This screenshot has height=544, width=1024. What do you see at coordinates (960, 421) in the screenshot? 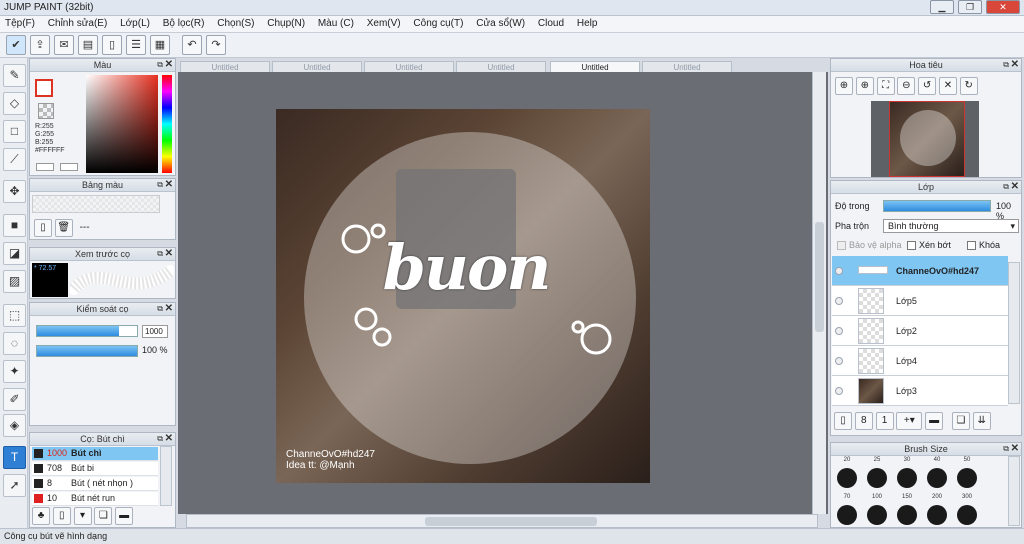
I see `duplicate-layer-icon: ❏` at bounding box center [960, 421].